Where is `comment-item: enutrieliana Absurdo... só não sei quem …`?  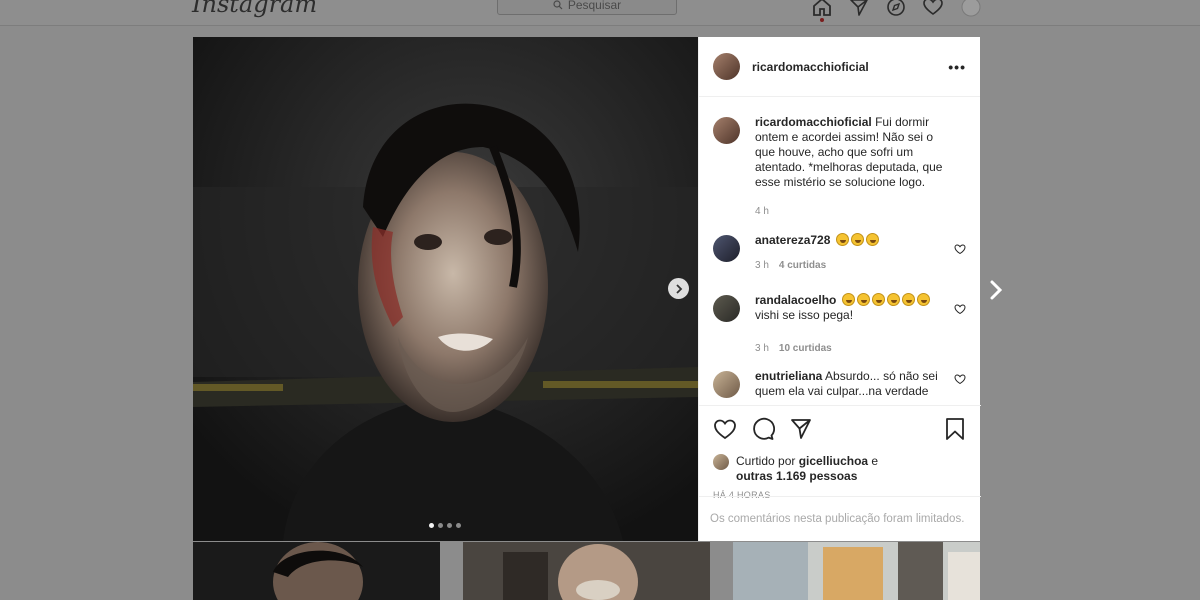
comment-item: enutrieliana Absurdo... só não sei quem … is located at coordinates (839, 388).